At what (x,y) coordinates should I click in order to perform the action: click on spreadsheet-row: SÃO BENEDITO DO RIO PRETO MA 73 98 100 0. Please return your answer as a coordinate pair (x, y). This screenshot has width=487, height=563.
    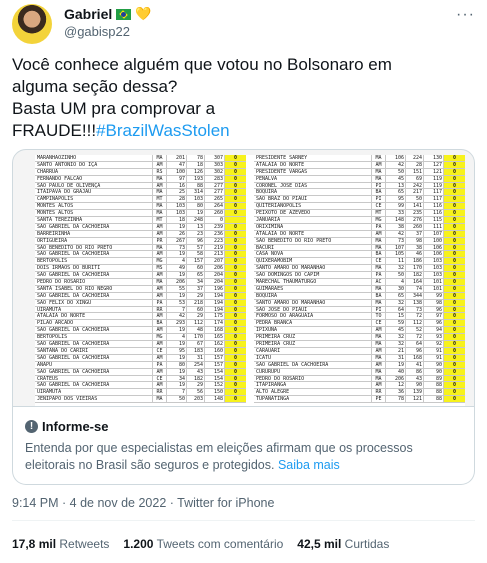
    Looking at the image, I should click on (359, 241).